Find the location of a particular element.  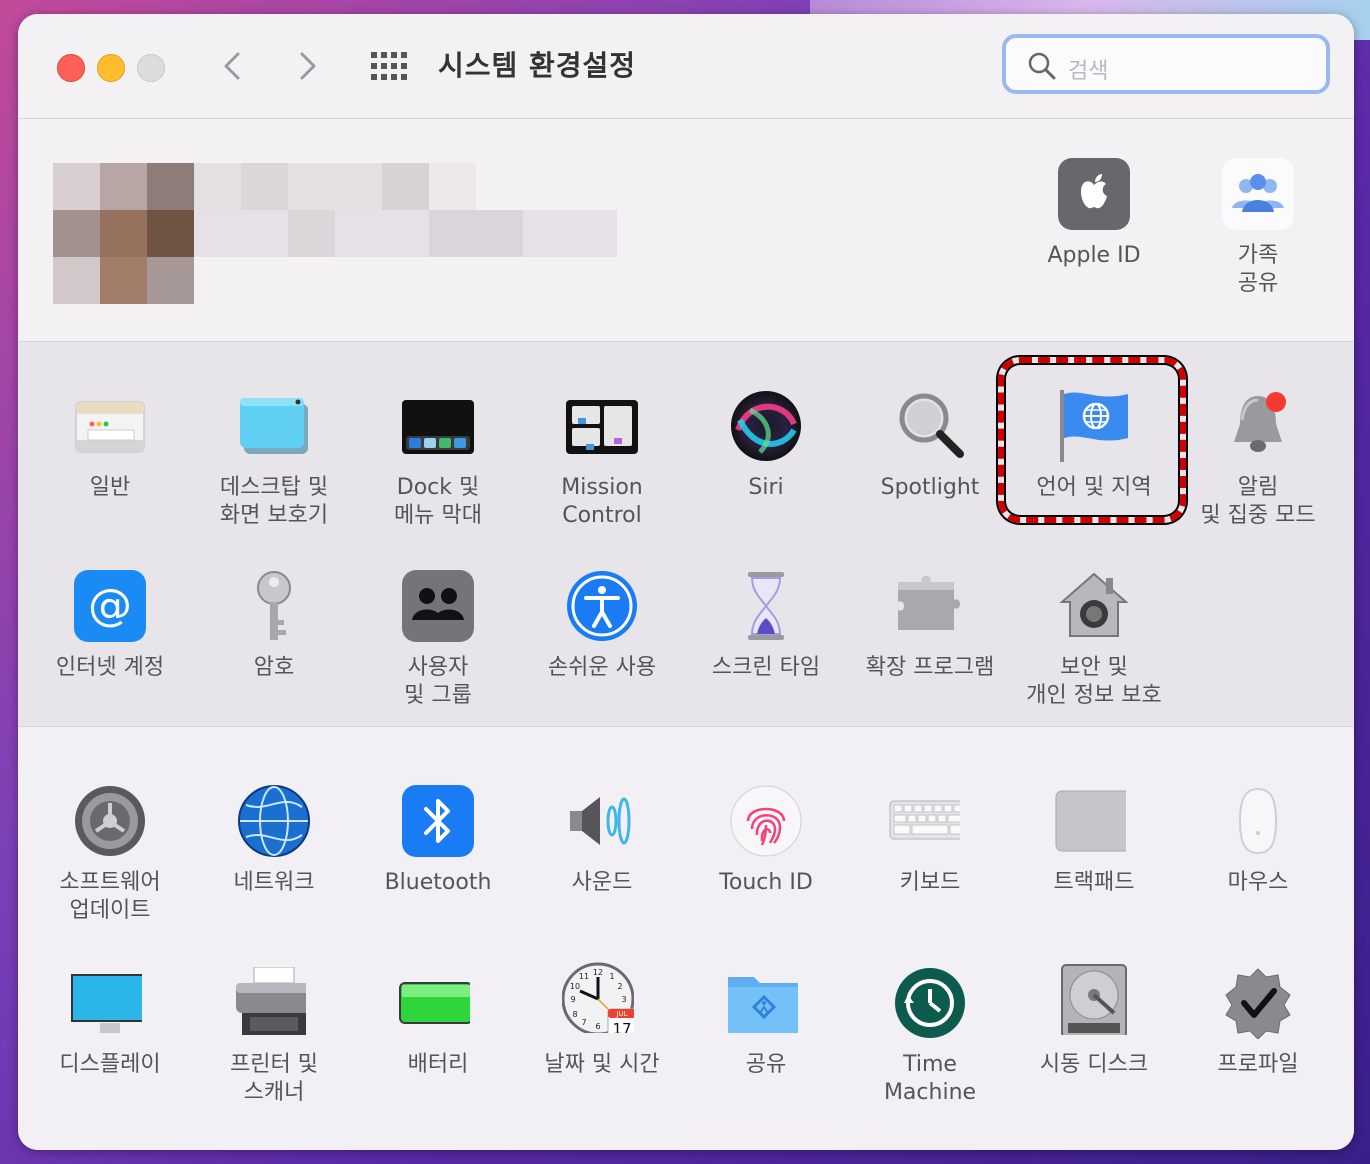

pref-label: 소프트웨어 업데이트 is located at coordinates (110, 896).